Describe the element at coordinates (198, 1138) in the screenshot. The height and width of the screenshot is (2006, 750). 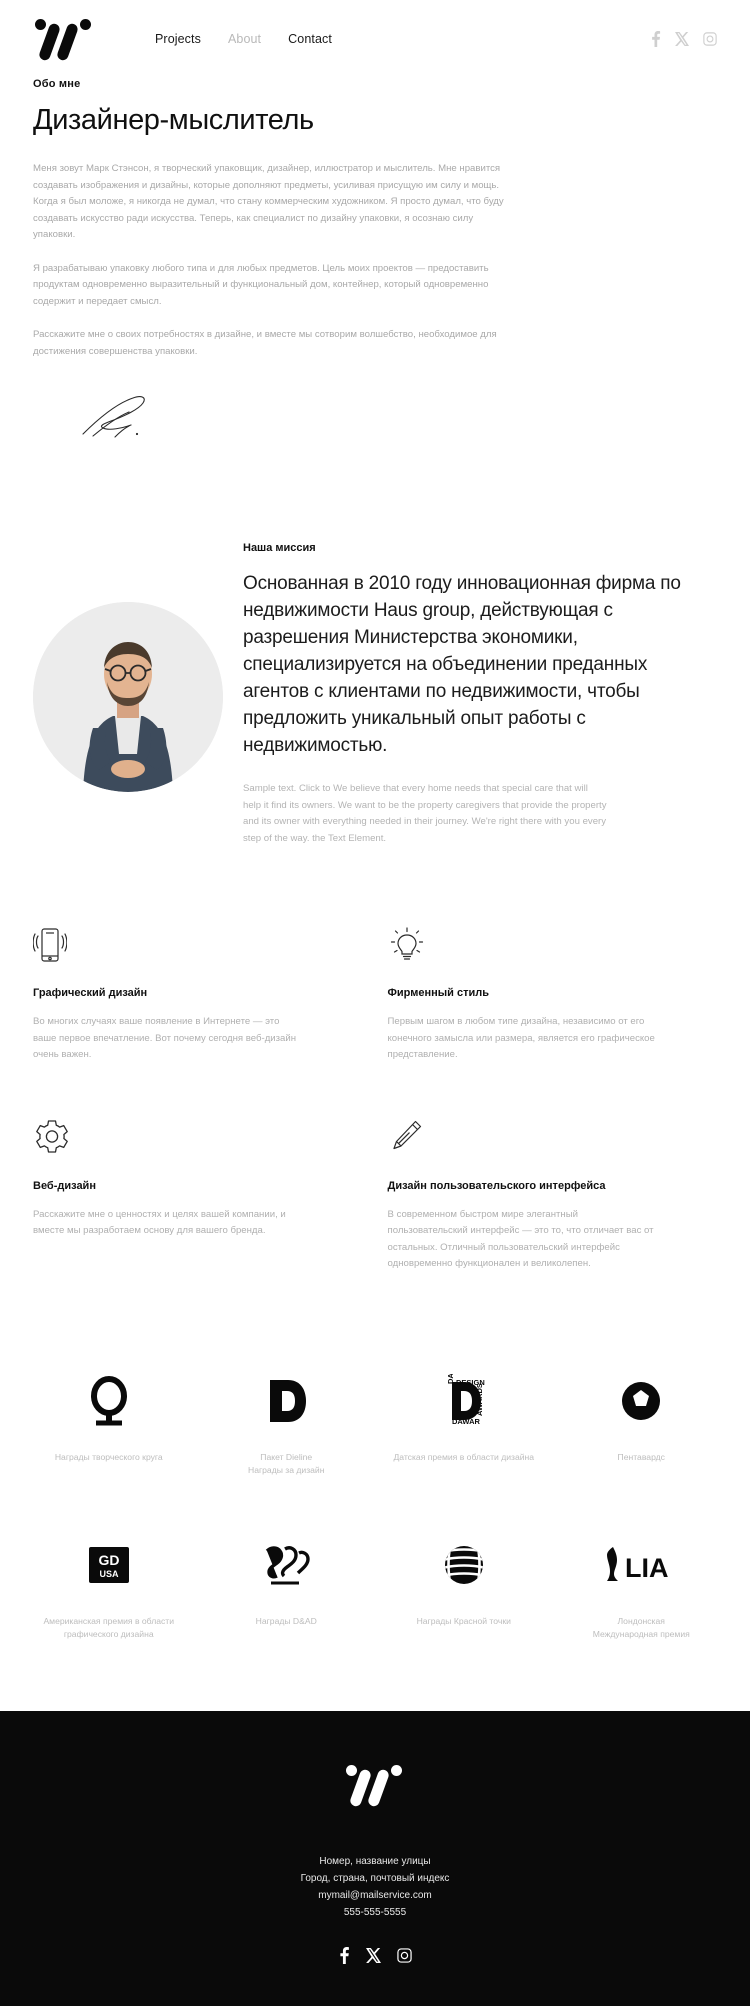
I see `gear-icon` at that location.